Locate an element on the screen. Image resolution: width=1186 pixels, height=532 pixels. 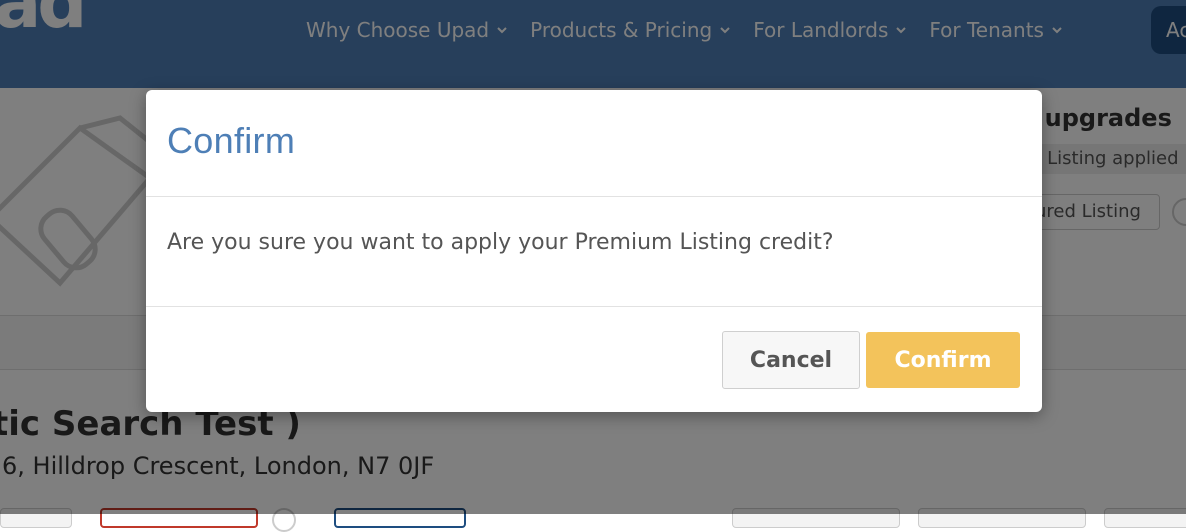
dialog-footer: Cancel Confirm is located at coordinates (594, 359).